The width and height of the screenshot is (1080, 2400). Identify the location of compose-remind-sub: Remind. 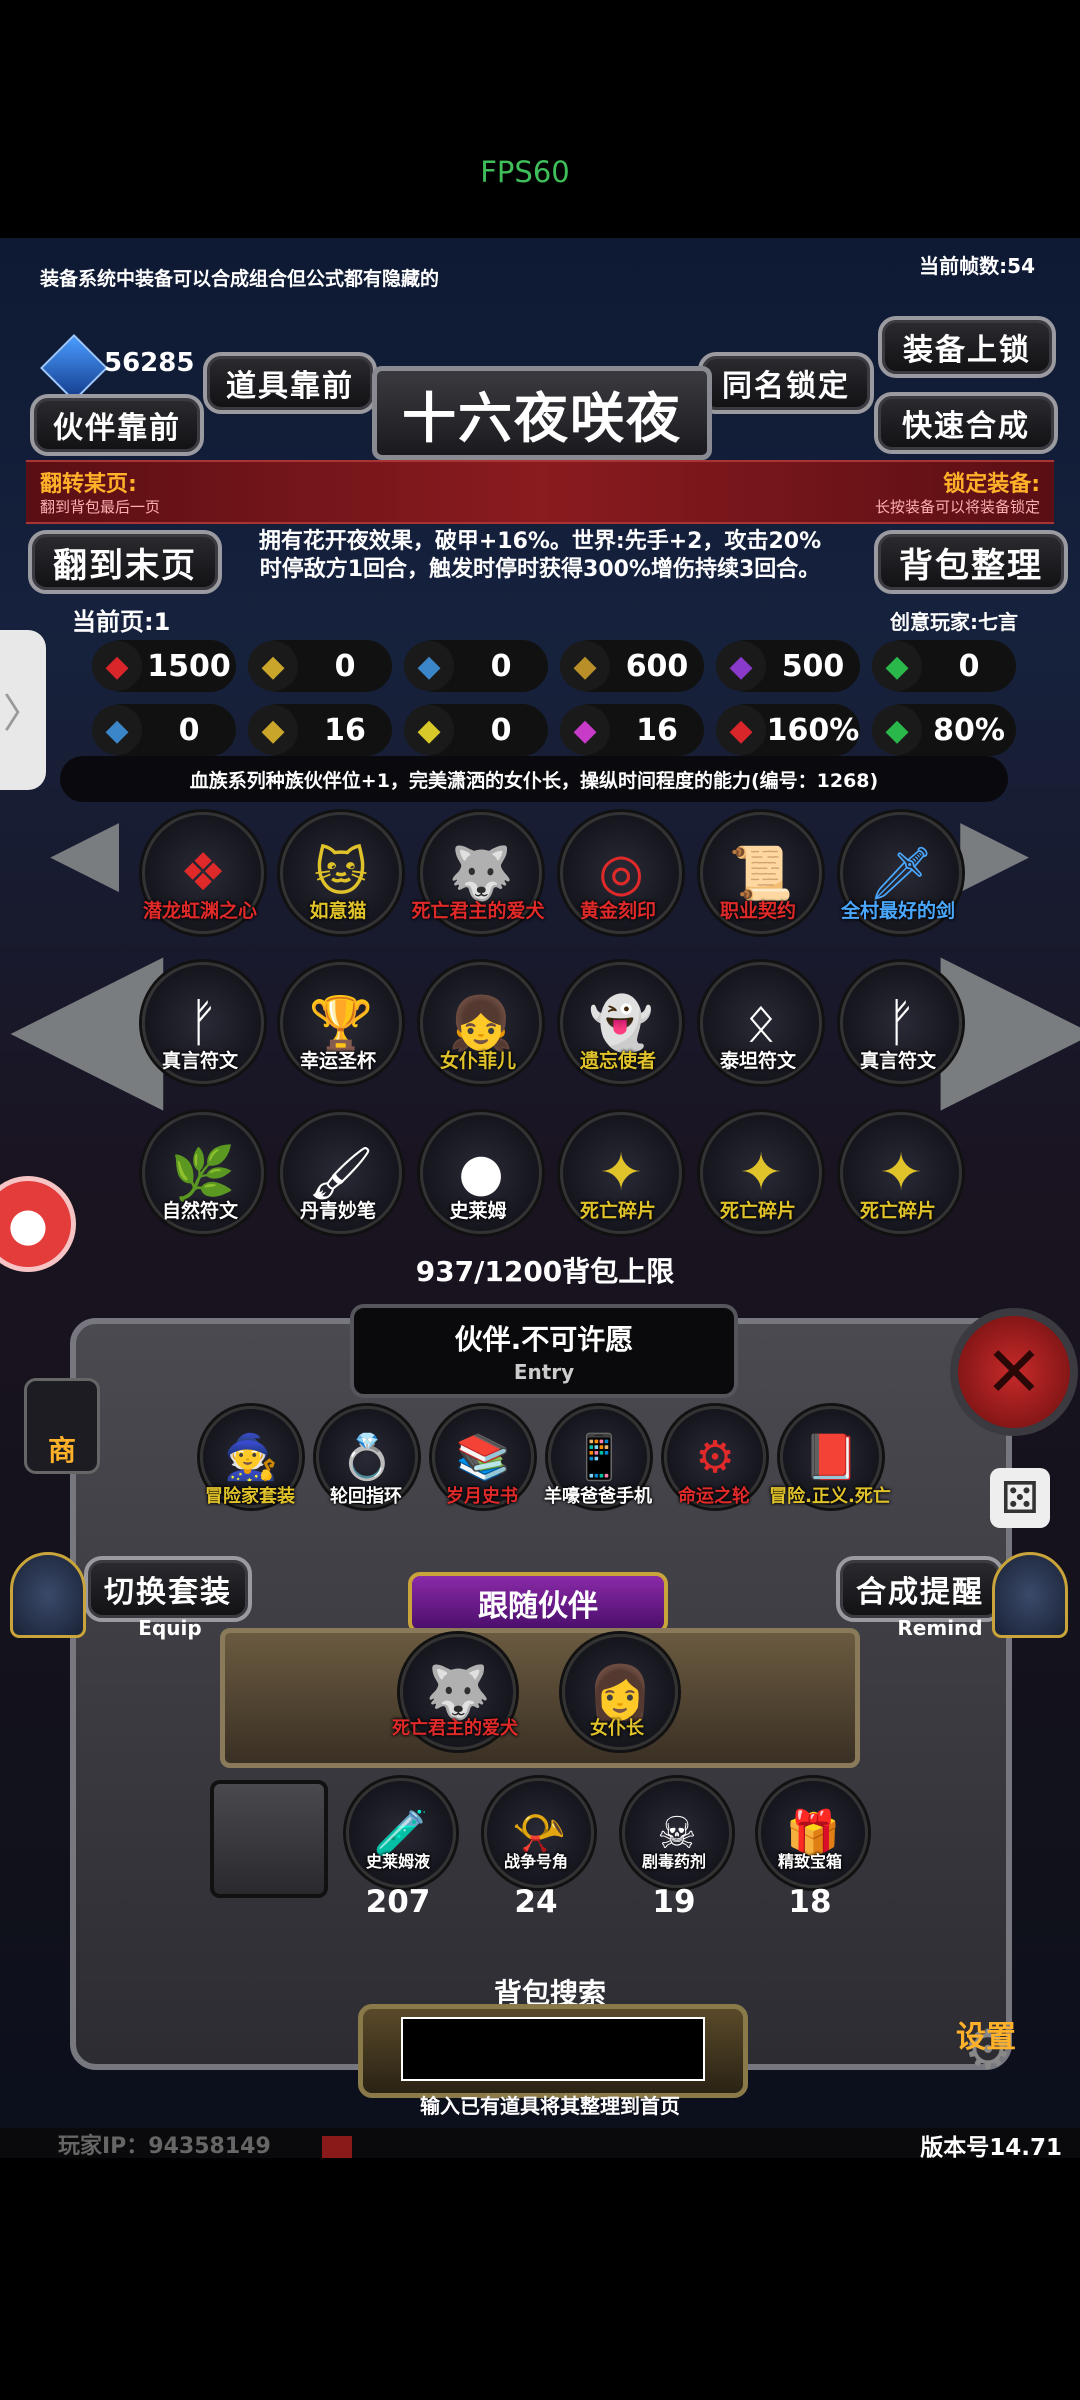
(940, 1628).